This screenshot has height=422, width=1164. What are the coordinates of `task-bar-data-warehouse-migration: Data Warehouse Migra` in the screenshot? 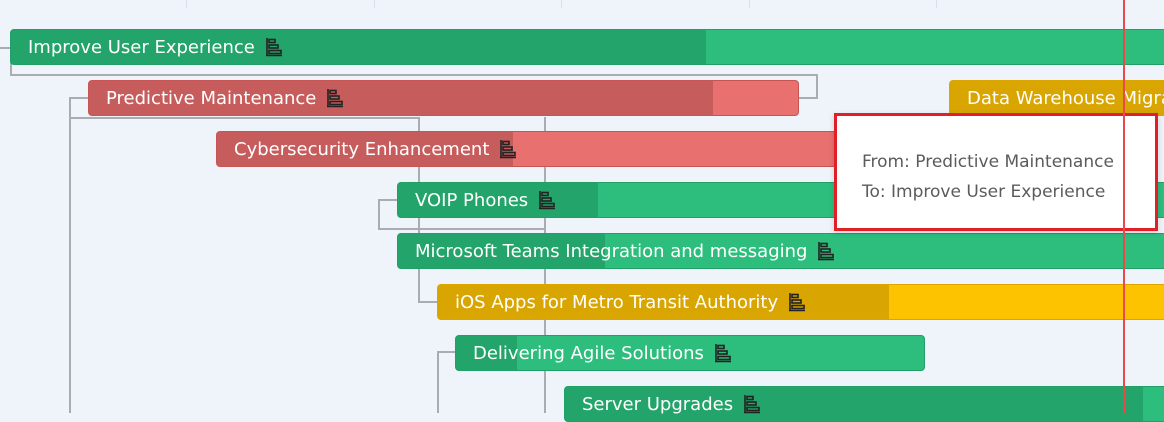 It's located at (1056, 98).